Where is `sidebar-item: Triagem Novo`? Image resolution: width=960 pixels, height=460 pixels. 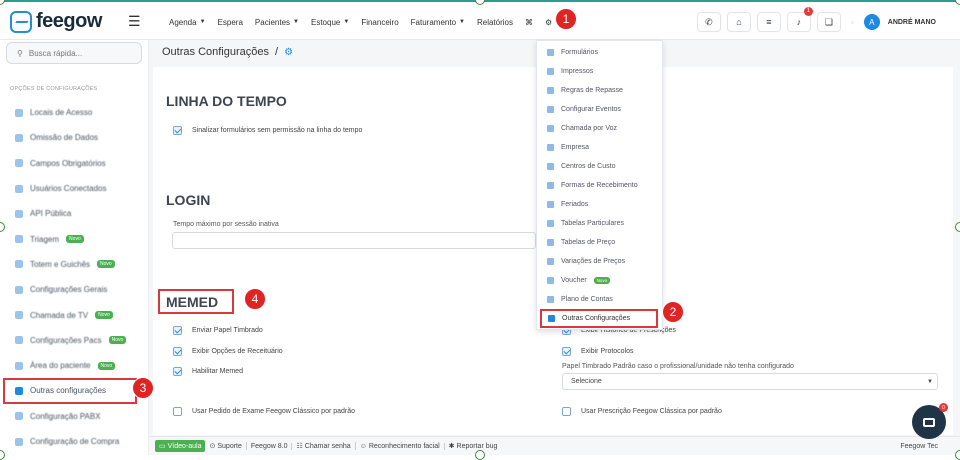 sidebar-item: Triagem Novo is located at coordinates (74, 238).